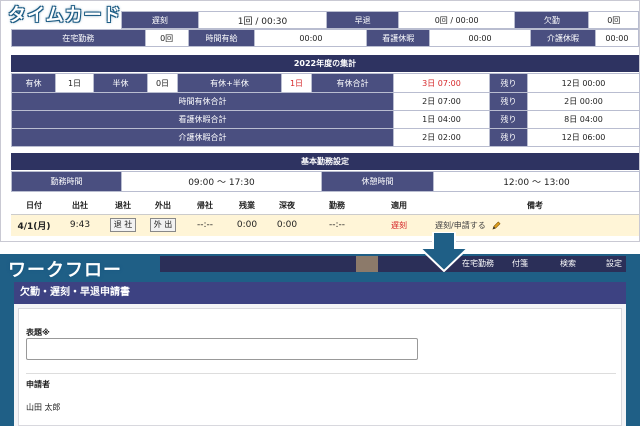 This screenshot has height=426, width=640. What do you see at coordinates (34, 332) in the screenshot?
I see `subject-label: 表題` at bounding box center [34, 332].